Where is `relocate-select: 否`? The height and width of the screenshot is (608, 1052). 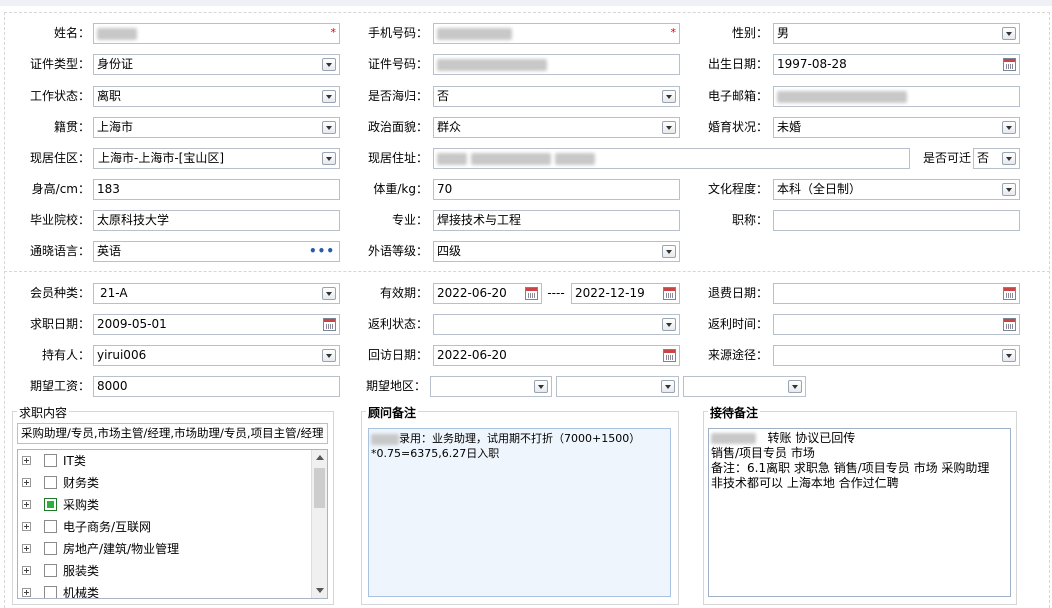
relocate-select: 否 is located at coordinates (996, 158).